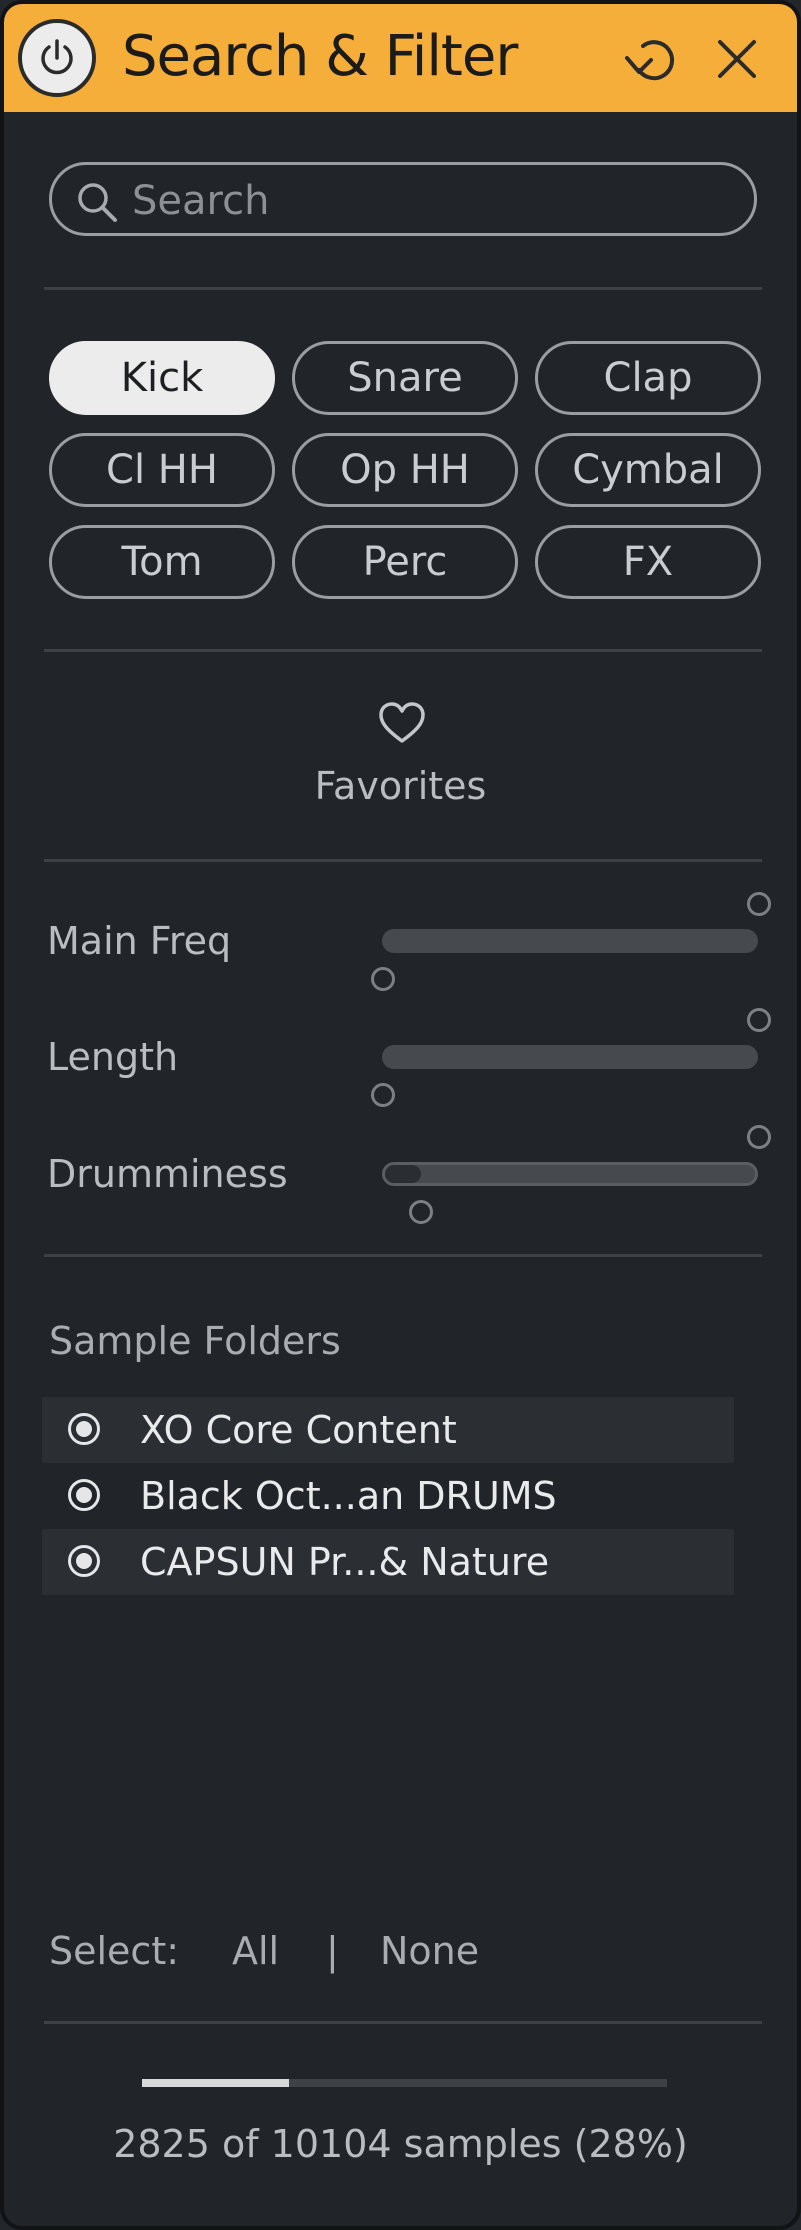 Image resolution: width=801 pixels, height=2230 pixels. I want to click on tag-clap: Clap, so click(648, 378).